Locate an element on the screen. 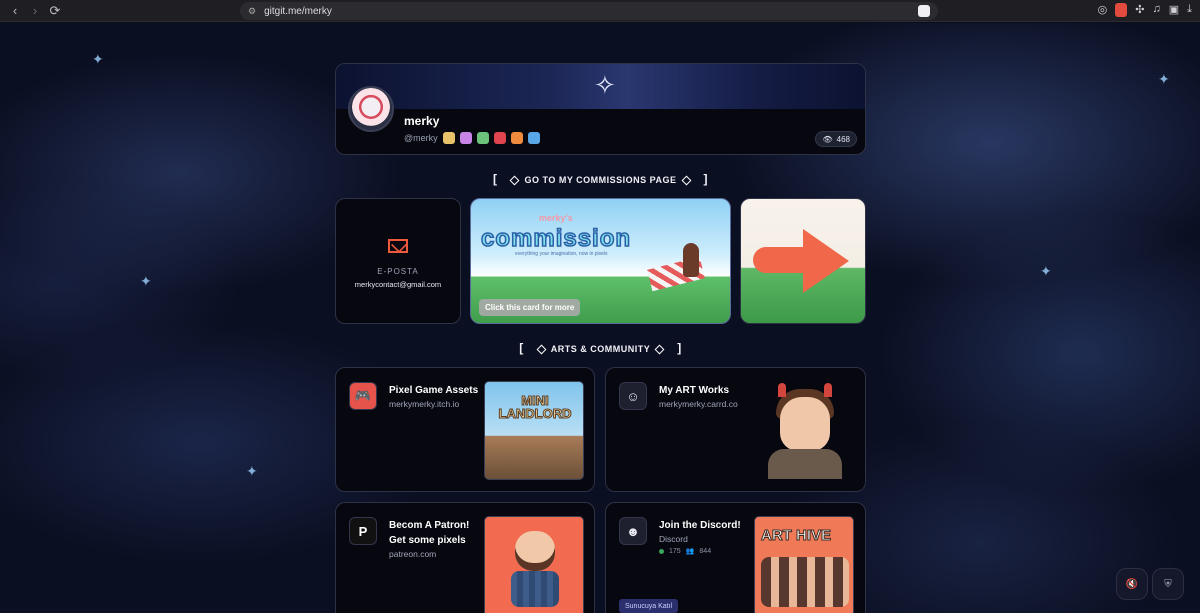 This screenshot has height=613, width=1200. view-counter: 👁 468 is located at coordinates (836, 139).